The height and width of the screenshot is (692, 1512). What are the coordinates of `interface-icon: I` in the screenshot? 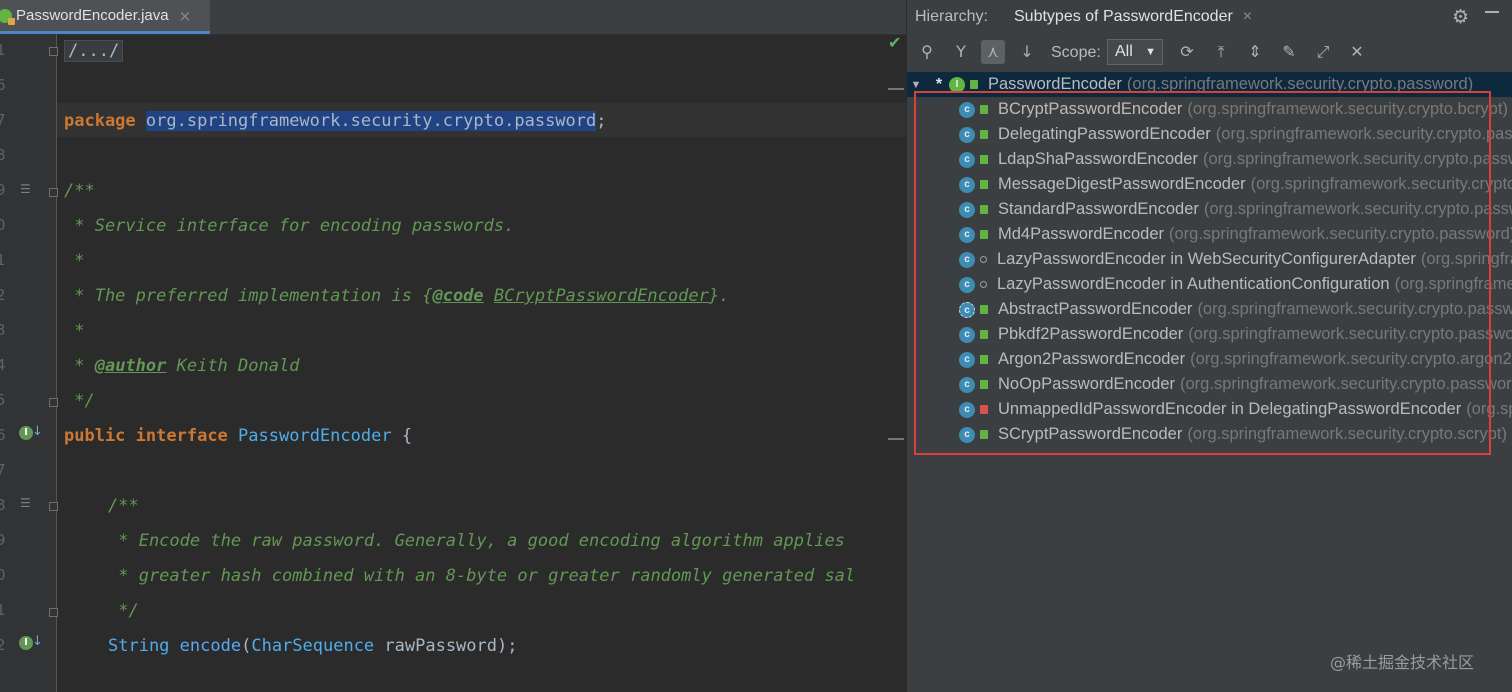 It's located at (957, 84).